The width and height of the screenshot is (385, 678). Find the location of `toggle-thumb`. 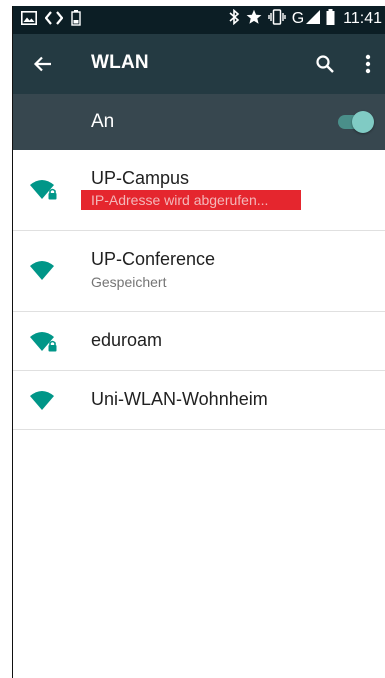

toggle-thumb is located at coordinates (363, 122).